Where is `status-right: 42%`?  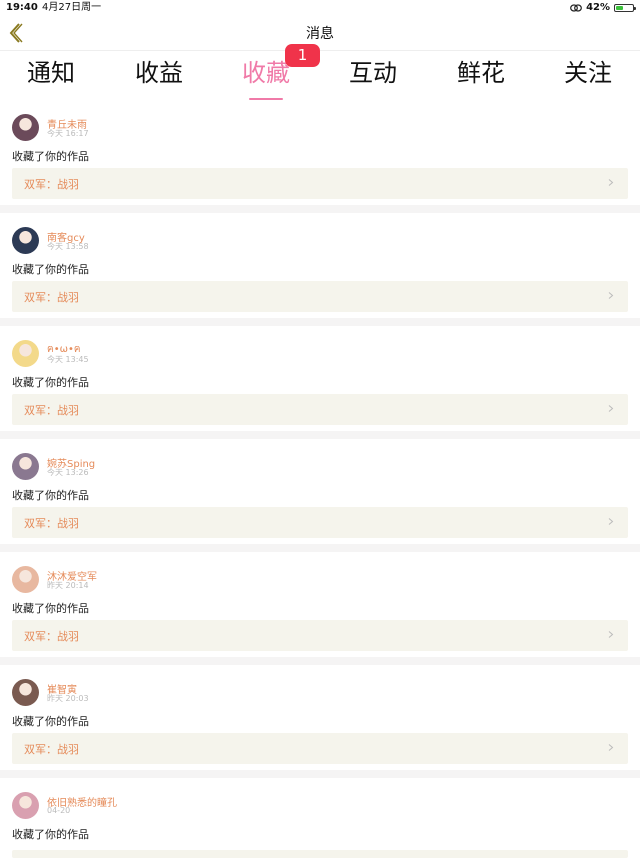 status-right: 42% is located at coordinates (603, 7).